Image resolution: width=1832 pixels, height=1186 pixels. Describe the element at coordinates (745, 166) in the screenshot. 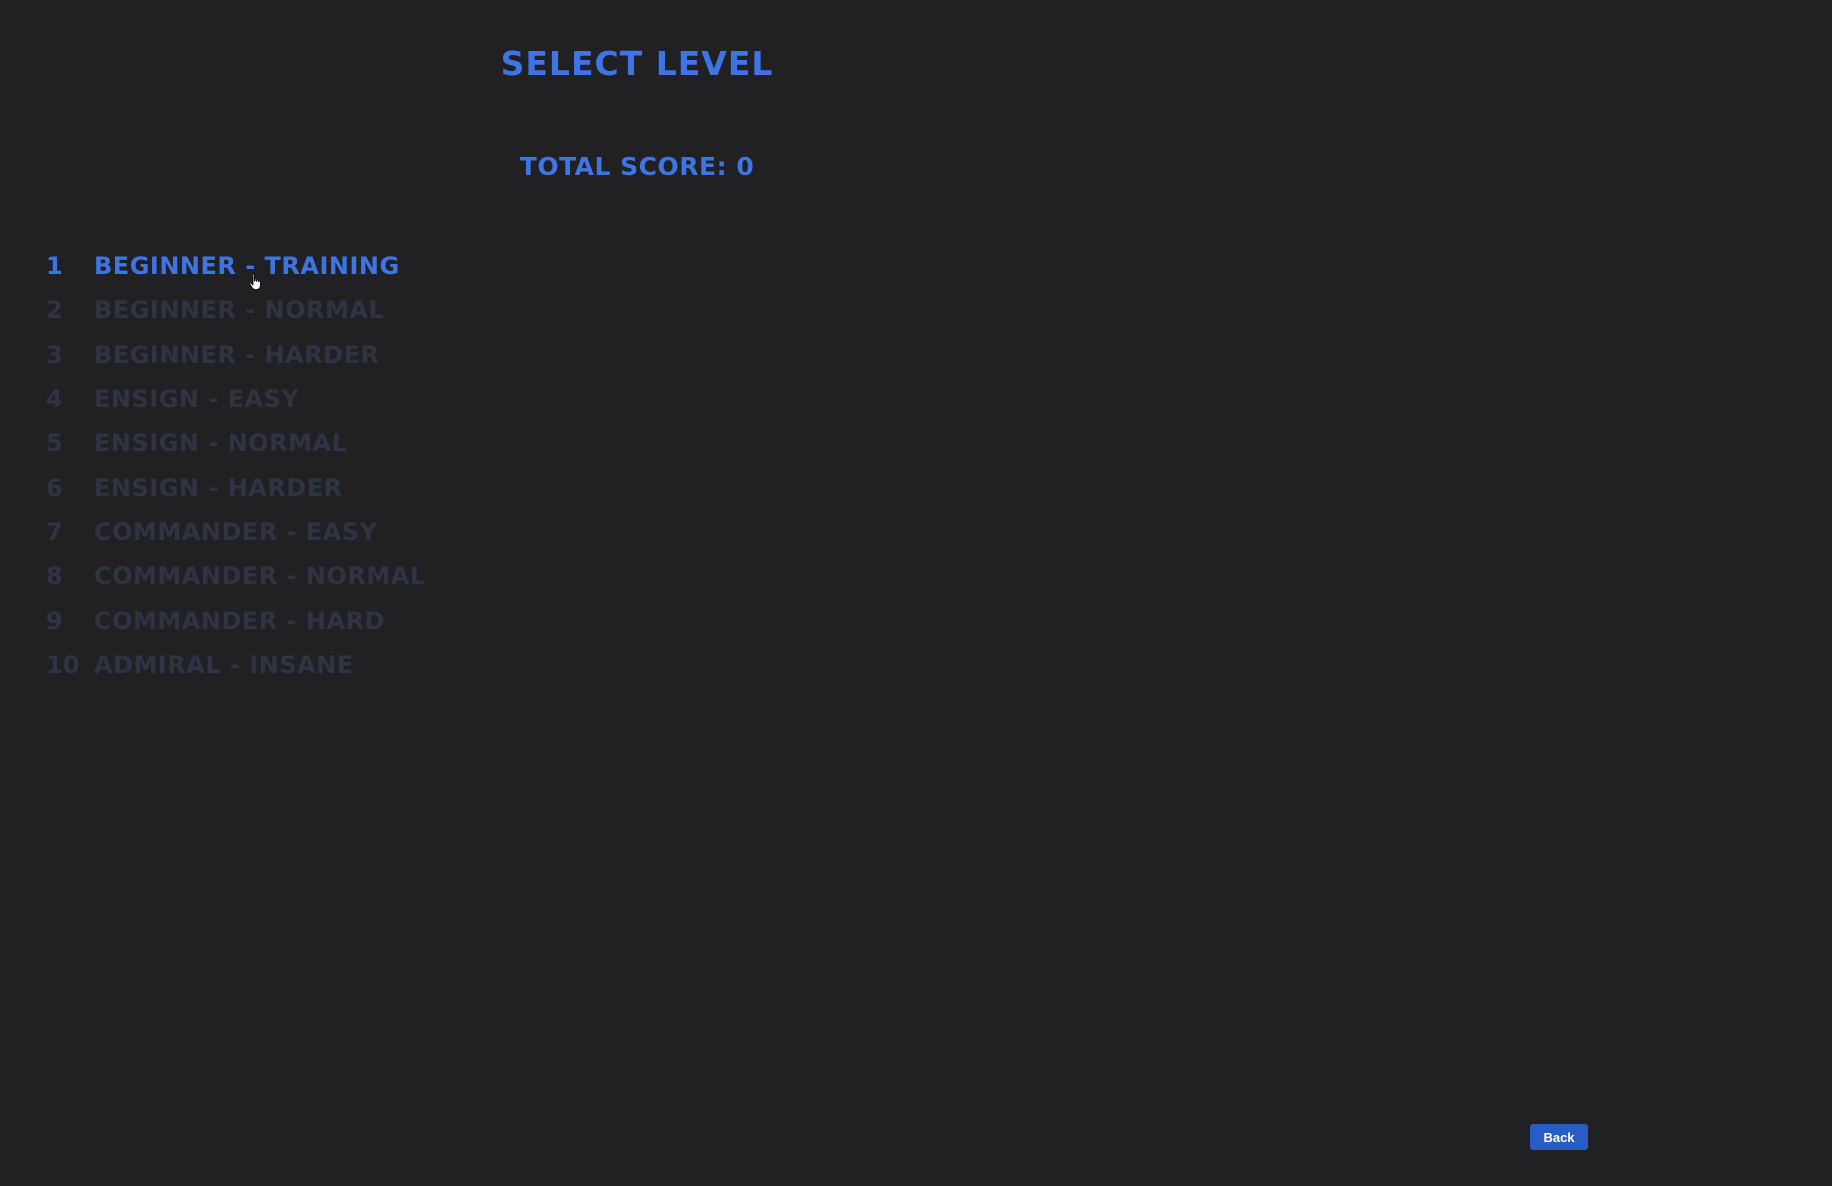

I see `total-score-value: 0` at that location.